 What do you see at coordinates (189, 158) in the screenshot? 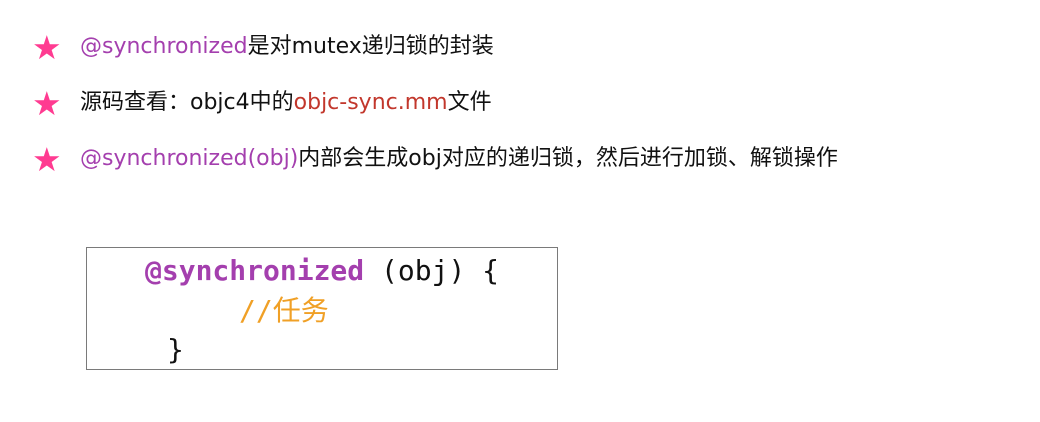
I see `synchronized-obj-keyword: @synchronized(obj)` at bounding box center [189, 158].